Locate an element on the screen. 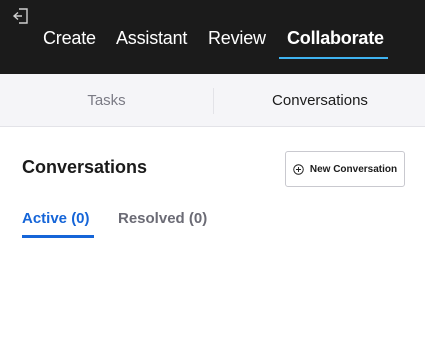  nav-tab-assistant: Assistant is located at coordinates (151, 39).